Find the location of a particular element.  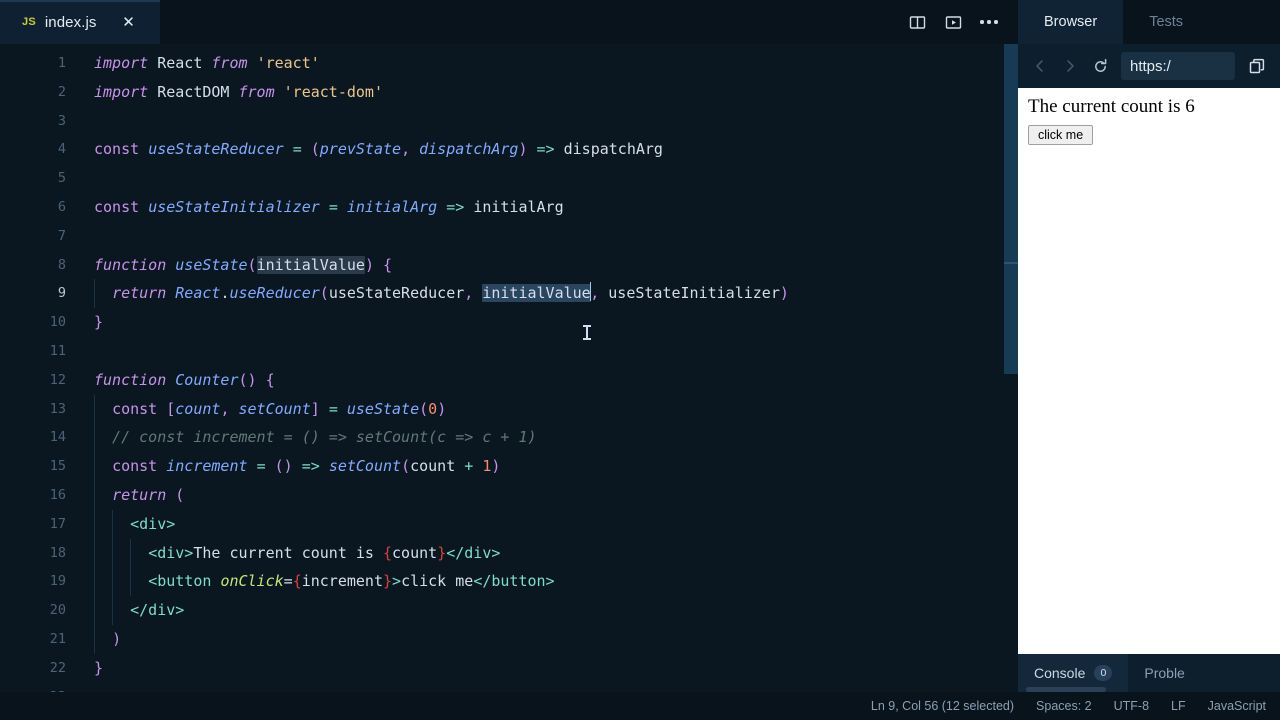

status-eol: LF is located at coordinates (1178, 706).